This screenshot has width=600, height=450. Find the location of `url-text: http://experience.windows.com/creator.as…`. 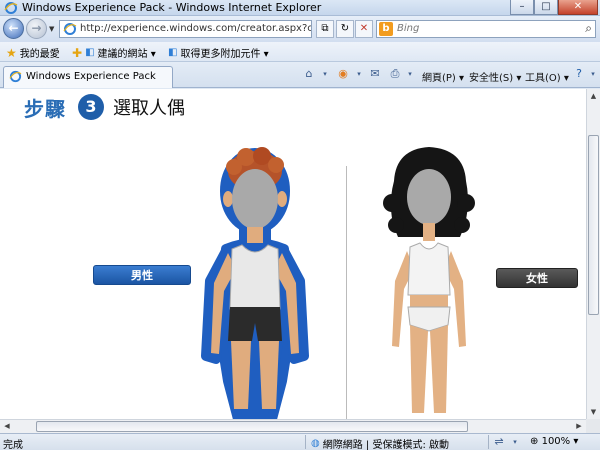

url-text: http://experience.windows.com/creator.as… is located at coordinates (195, 28).